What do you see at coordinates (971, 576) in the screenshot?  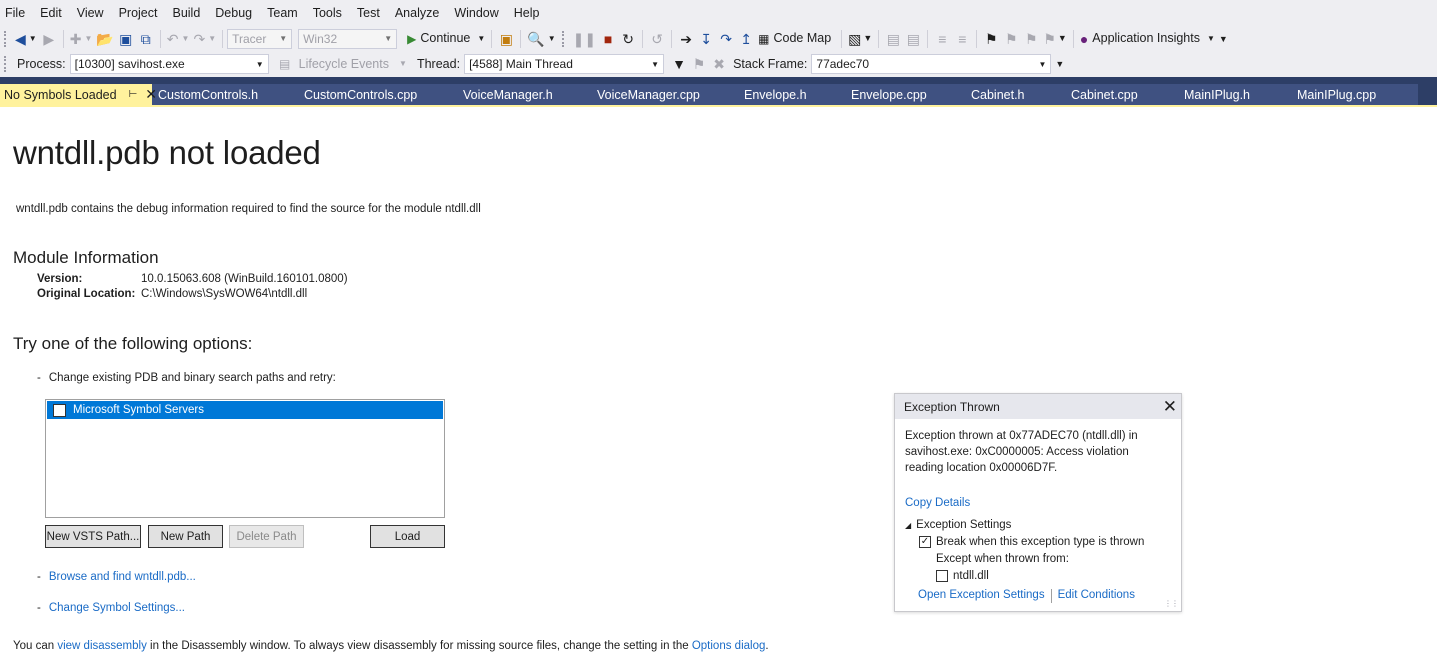 I see `except-module-label: ntdll.dll` at bounding box center [971, 576].